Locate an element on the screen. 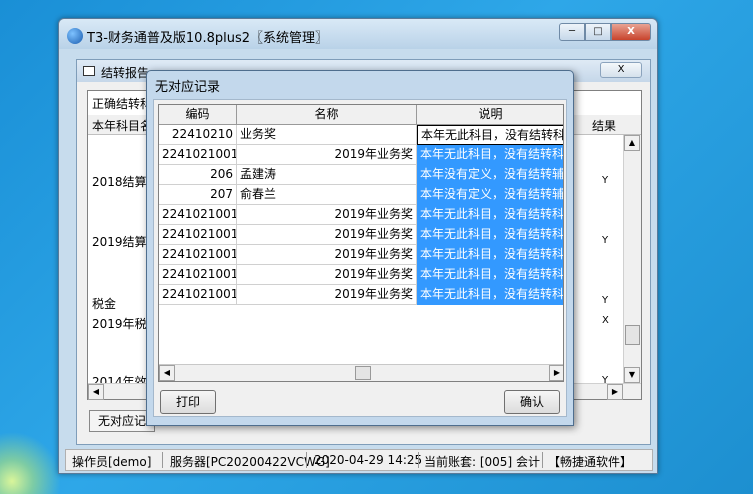 This screenshot has height=494, width=753. report-col1-header: 本年科目名 is located at coordinates (122, 126).